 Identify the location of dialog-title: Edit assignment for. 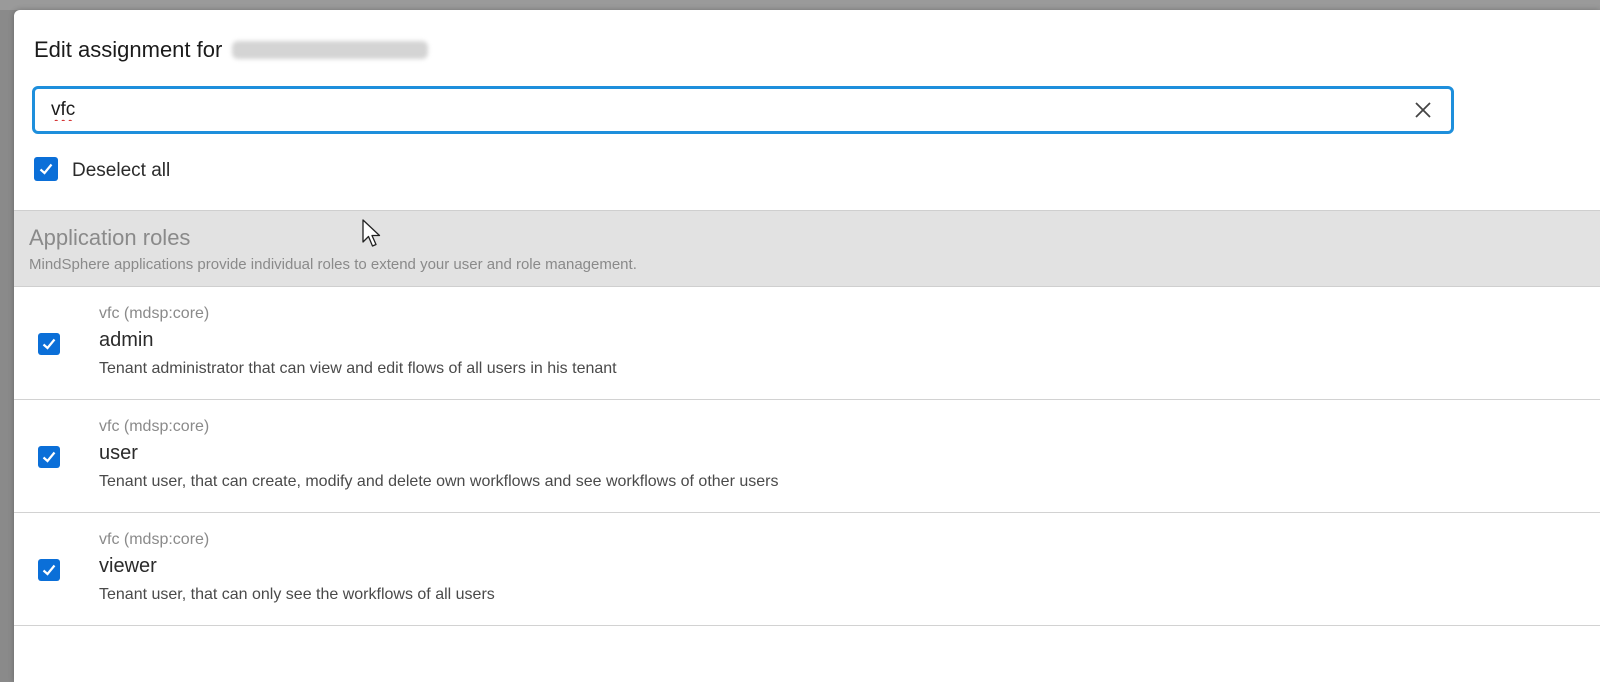
(231, 50).